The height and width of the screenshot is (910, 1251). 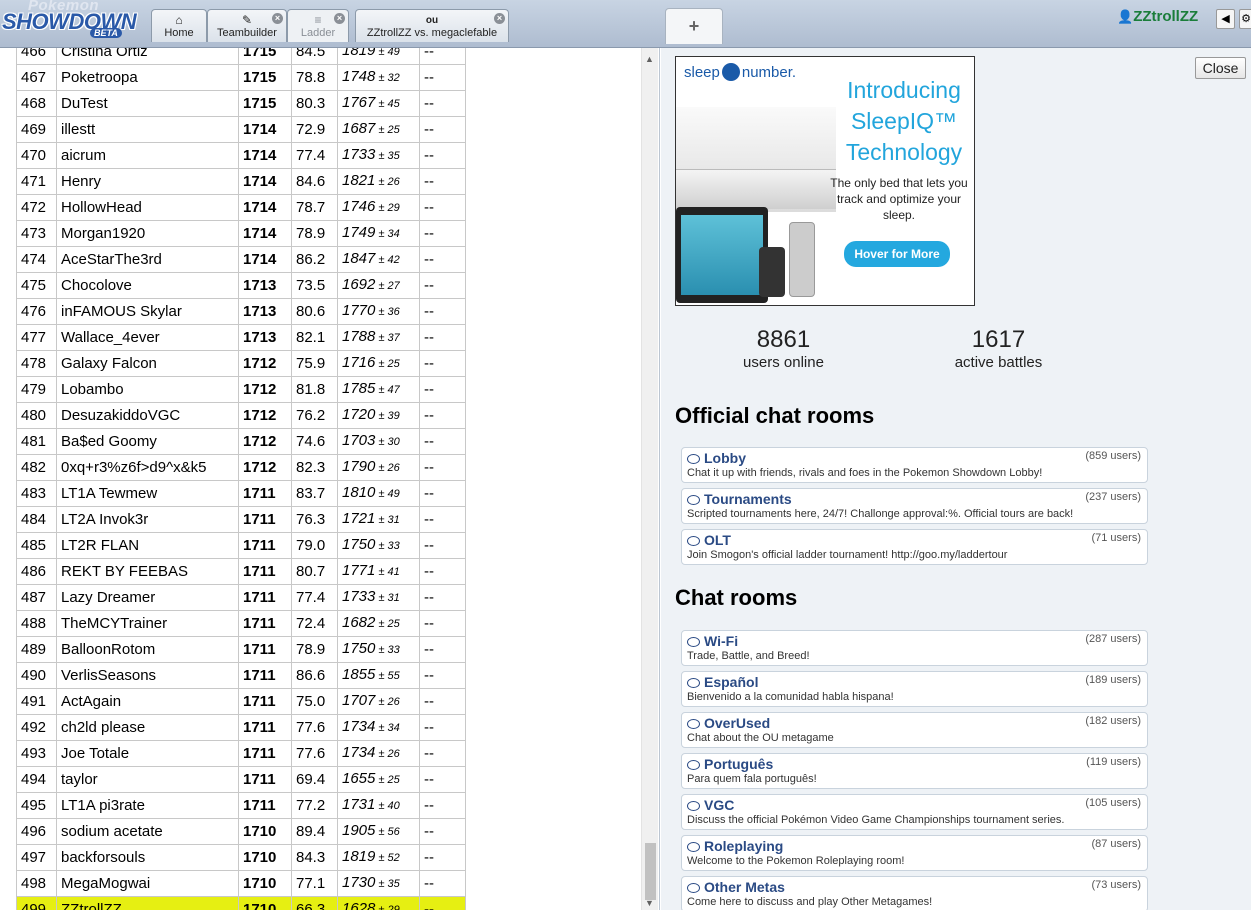 I want to click on player-name-cell: ZZtrollZZ, so click(x=147, y=903).